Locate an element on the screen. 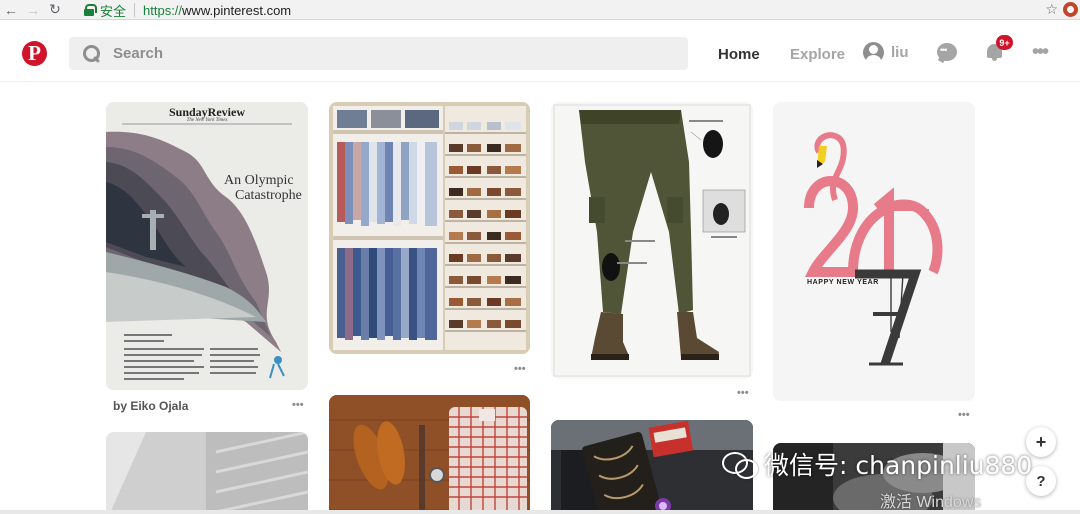  back-button: ← is located at coordinates (11, 10).